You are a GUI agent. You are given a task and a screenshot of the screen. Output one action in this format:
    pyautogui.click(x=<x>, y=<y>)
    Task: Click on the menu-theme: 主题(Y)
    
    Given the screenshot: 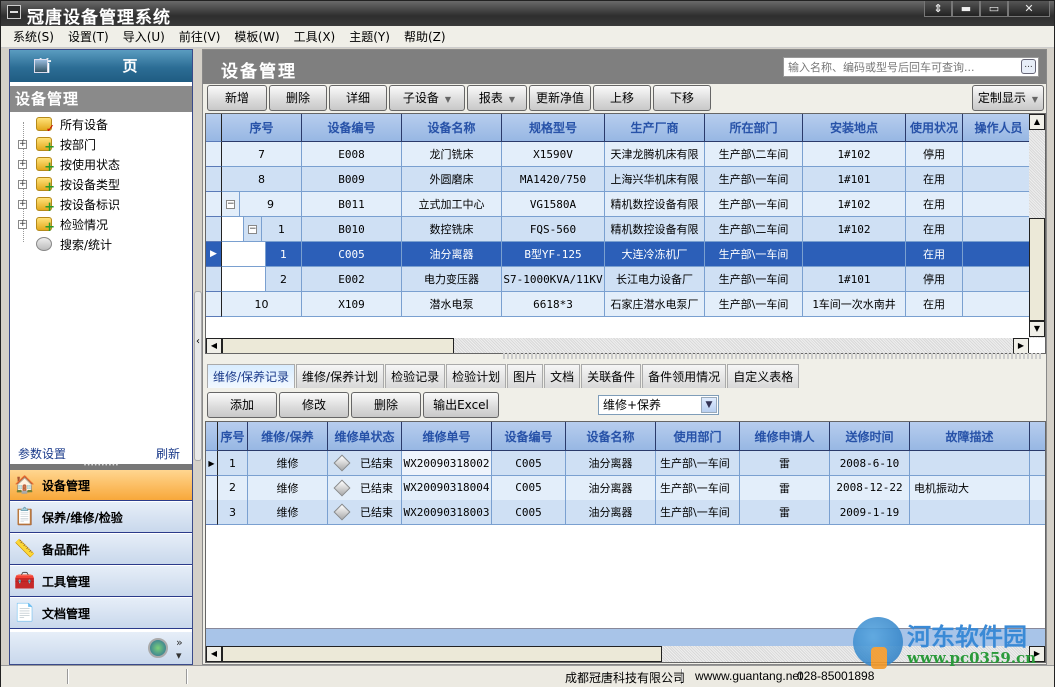 What is the action you would take?
    pyautogui.click(x=369, y=36)
    